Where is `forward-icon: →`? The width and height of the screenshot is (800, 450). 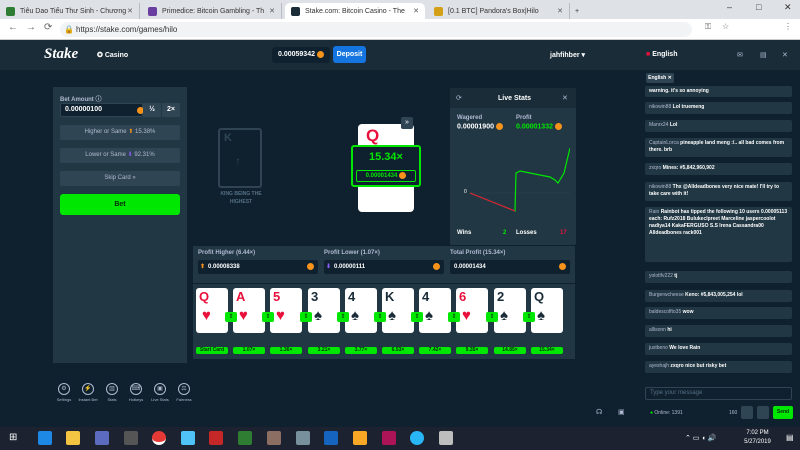
forward-icon: → is located at coordinates (31, 27).